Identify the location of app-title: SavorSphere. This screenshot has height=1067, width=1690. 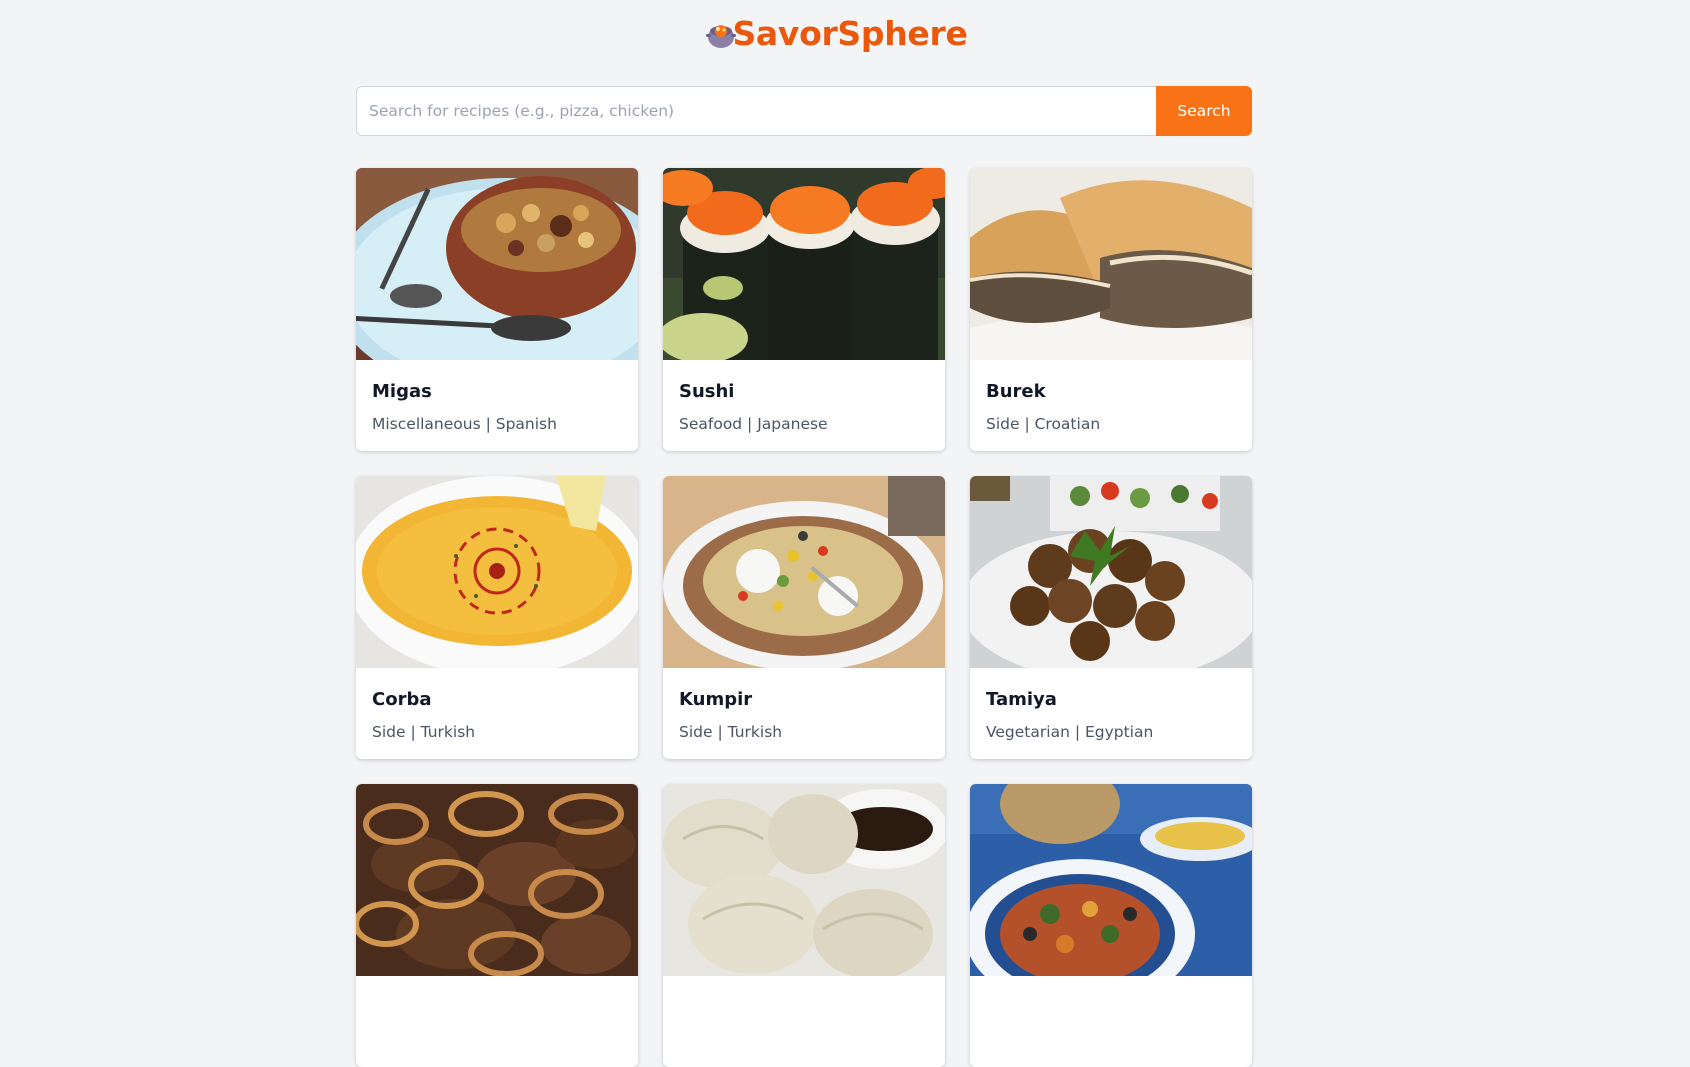
(850, 33).